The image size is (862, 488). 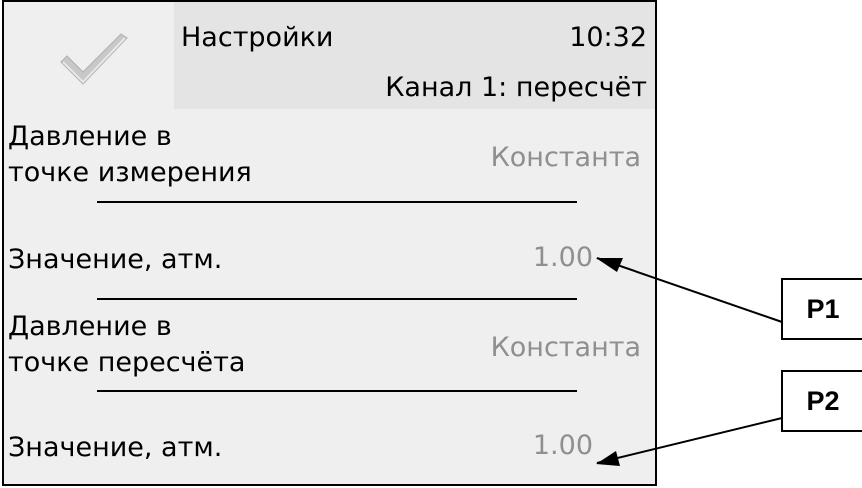 What do you see at coordinates (130, 154) in the screenshot?
I see `measurement-pressure-label: Давление в точке измерения` at bounding box center [130, 154].